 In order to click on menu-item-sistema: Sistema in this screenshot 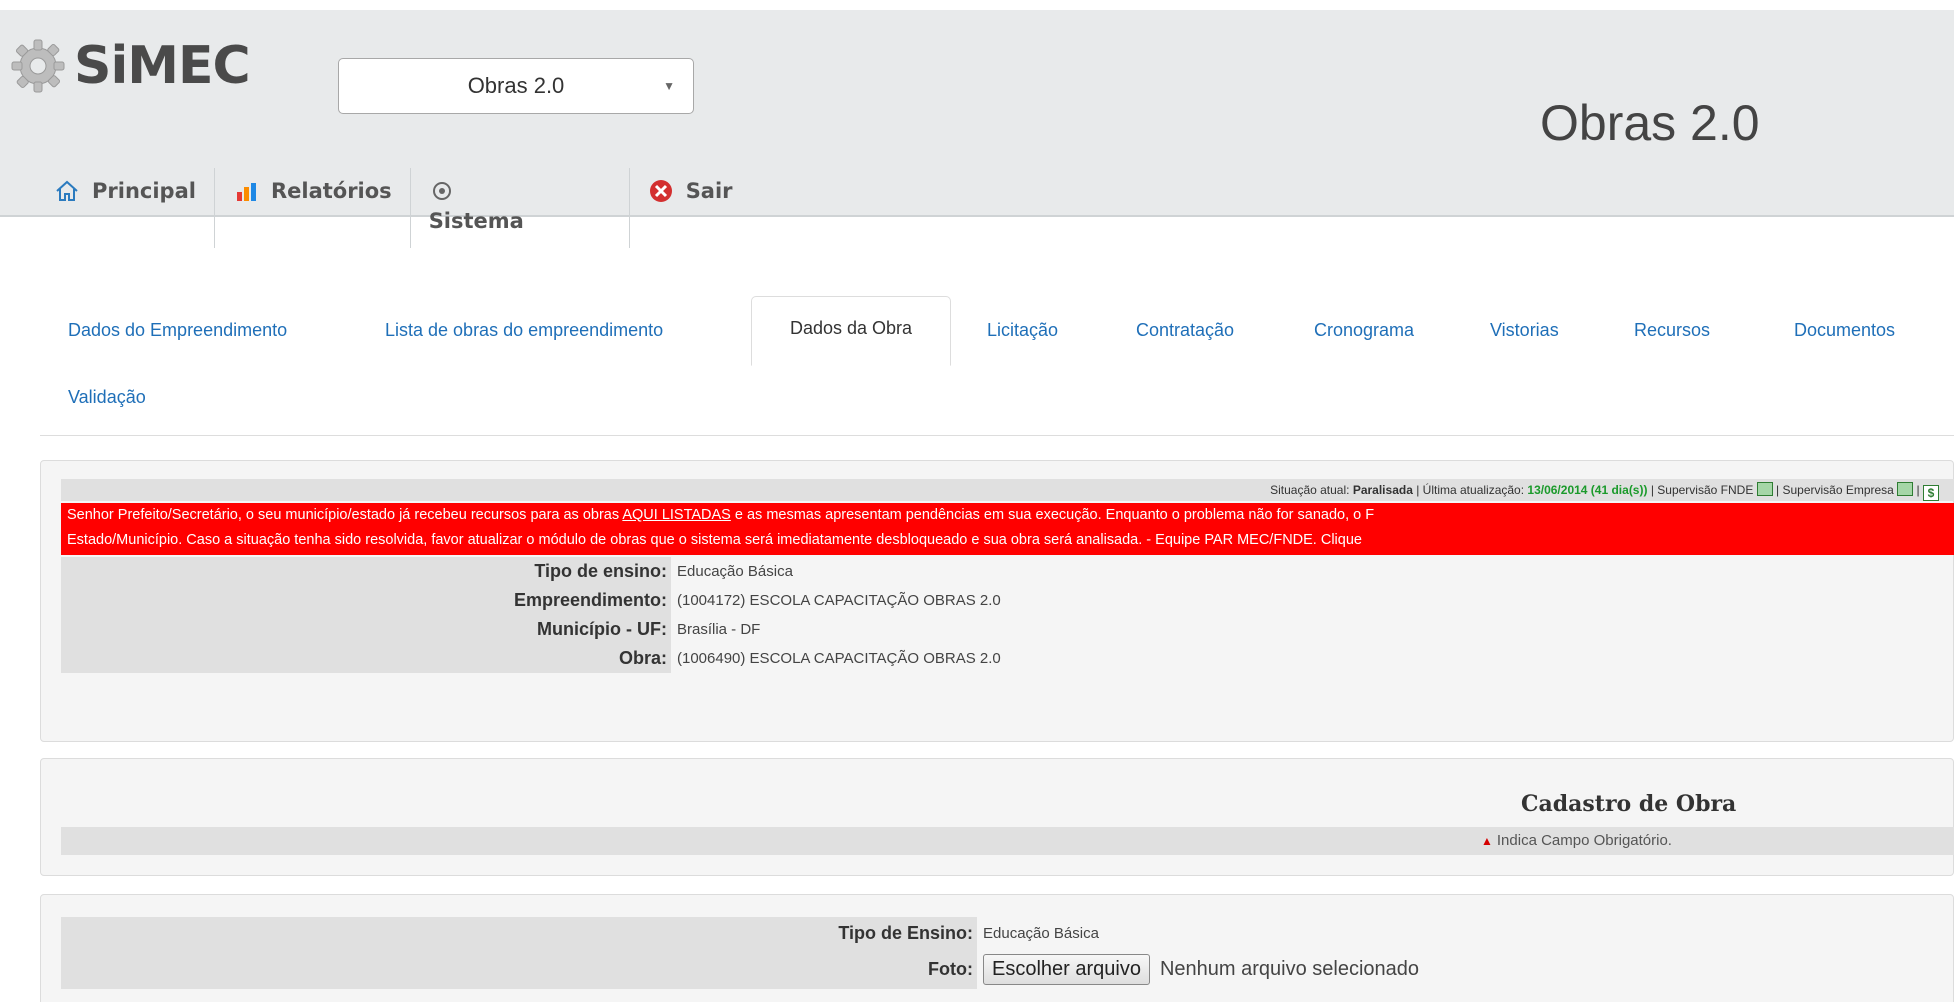, I will do `click(529, 208)`.